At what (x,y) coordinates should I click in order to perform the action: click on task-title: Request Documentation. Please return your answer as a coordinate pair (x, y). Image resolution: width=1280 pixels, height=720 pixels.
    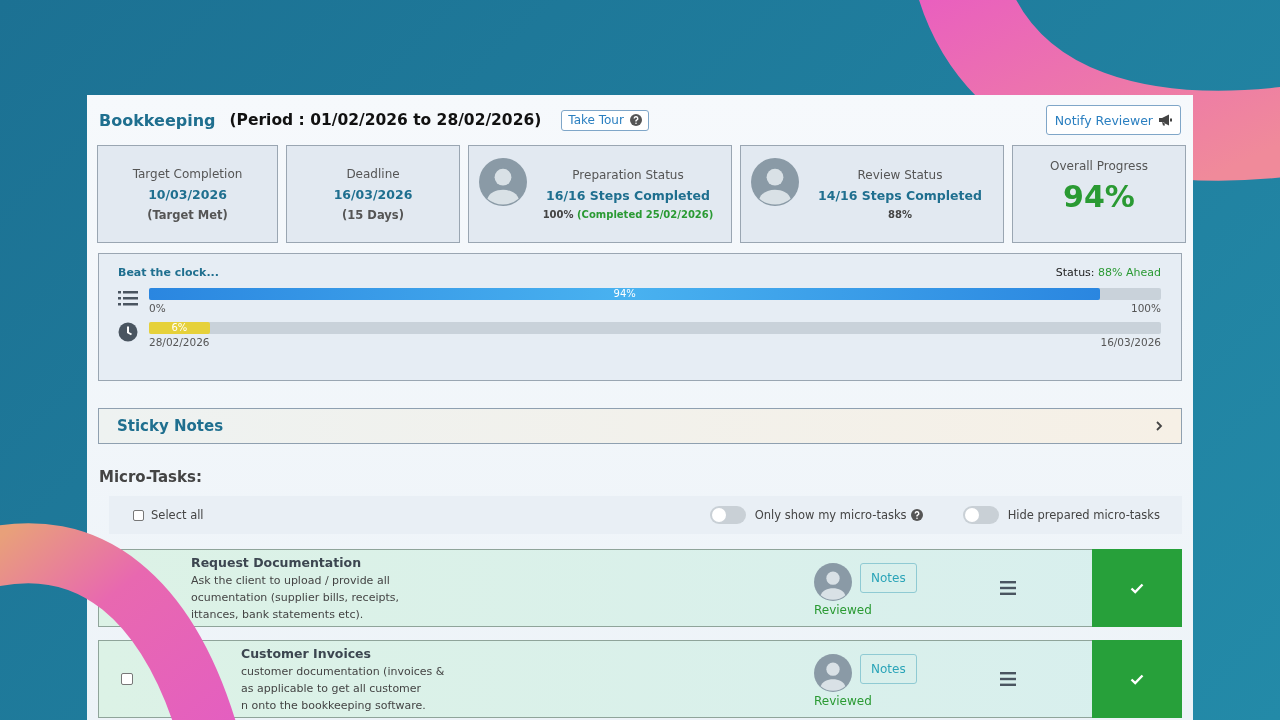
    Looking at the image, I should click on (277, 562).